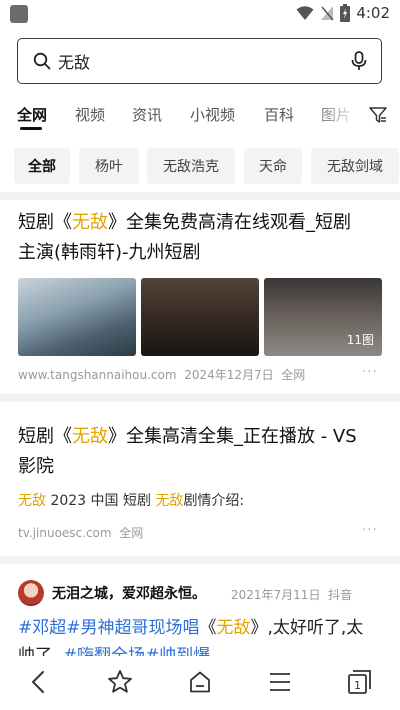 The width and height of the screenshot is (400, 710). I want to click on search-box, so click(199, 61).